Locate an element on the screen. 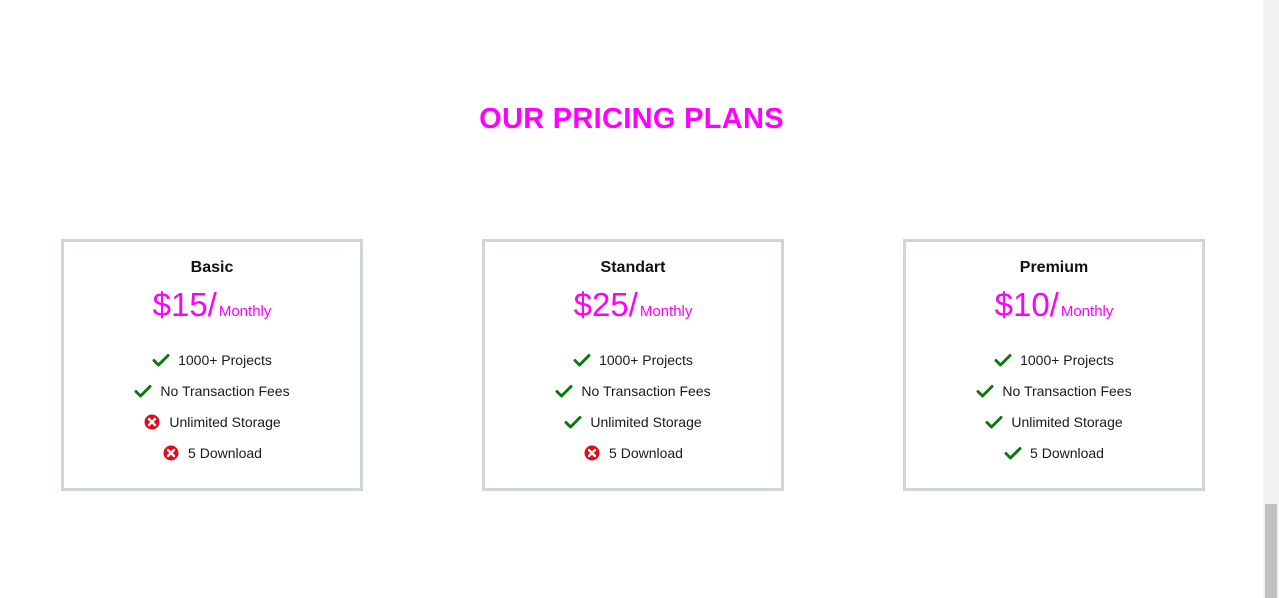 Image resolution: width=1279 pixels, height=598 pixels. price-row: $15/ Monthly is located at coordinates (212, 305).